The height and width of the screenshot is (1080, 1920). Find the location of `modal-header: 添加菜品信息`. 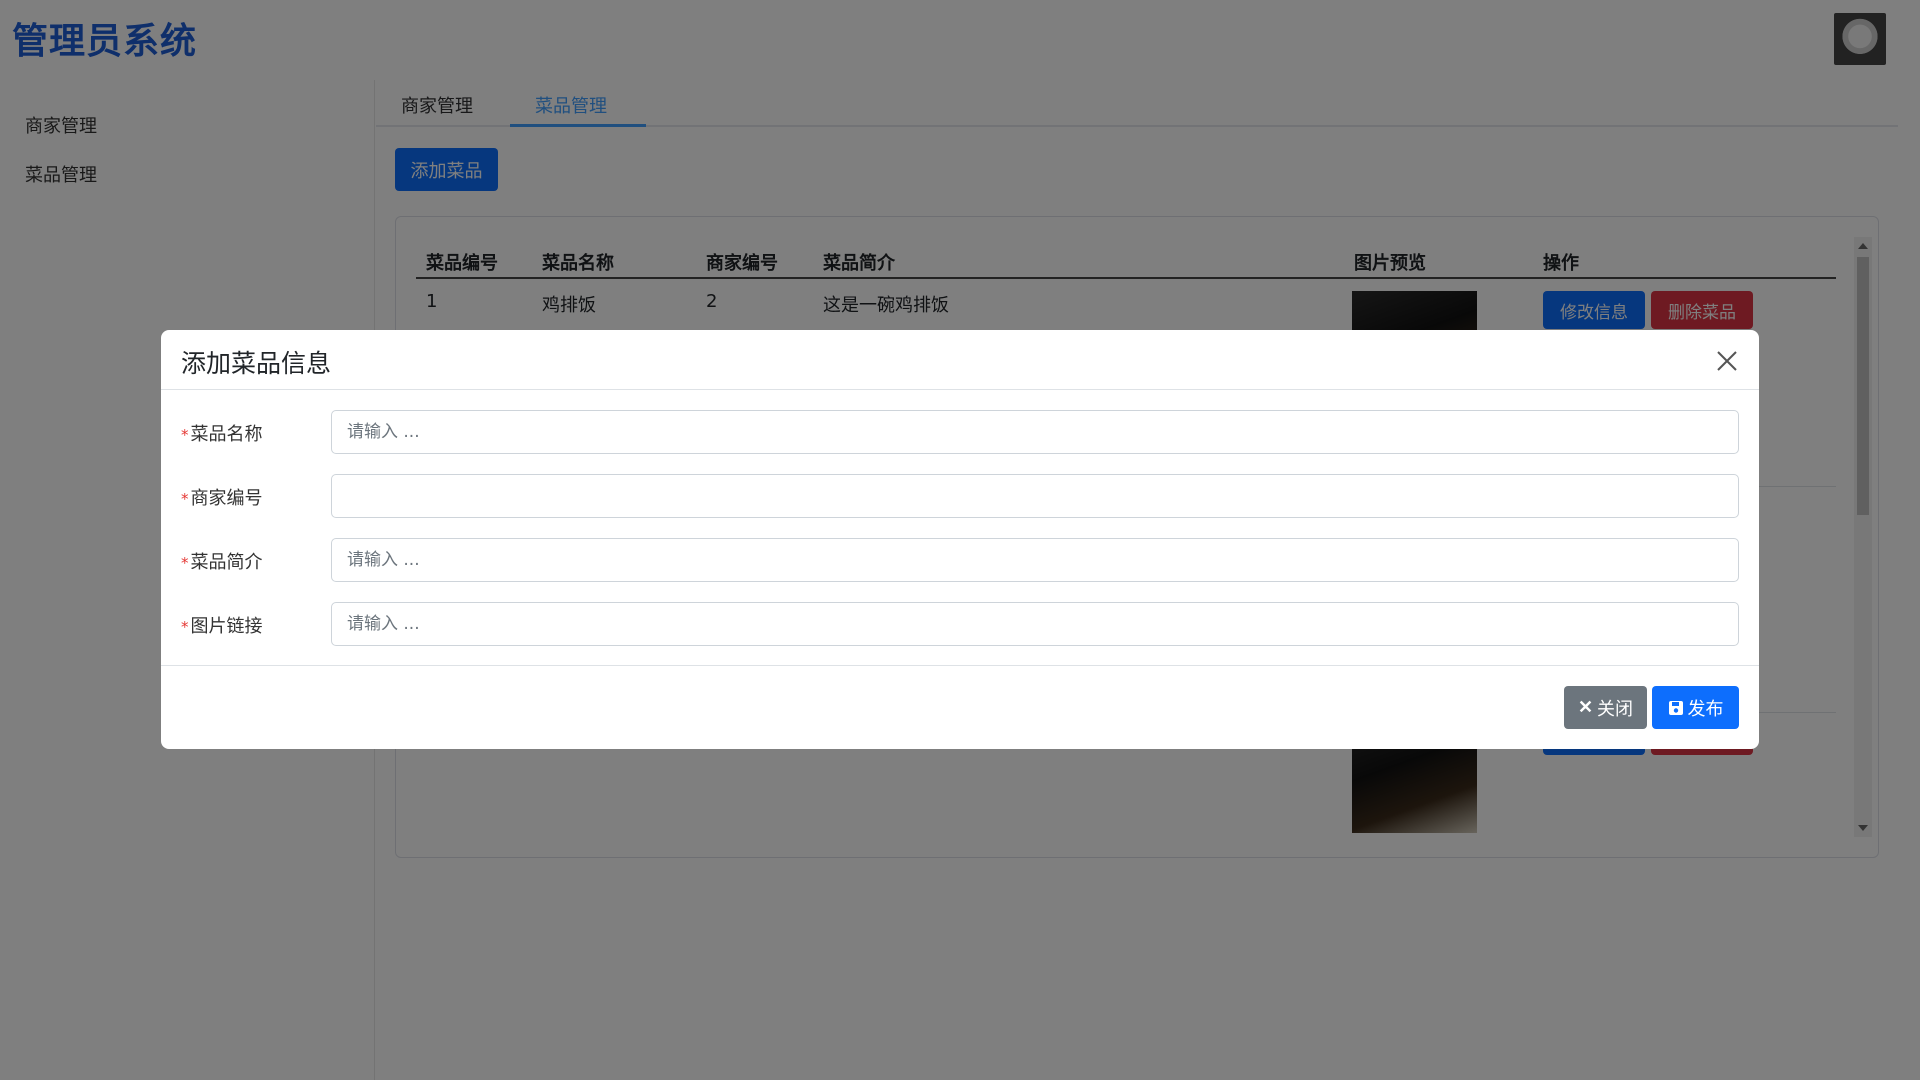

modal-header: 添加菜品信息 is located at coordinates (960, 360).